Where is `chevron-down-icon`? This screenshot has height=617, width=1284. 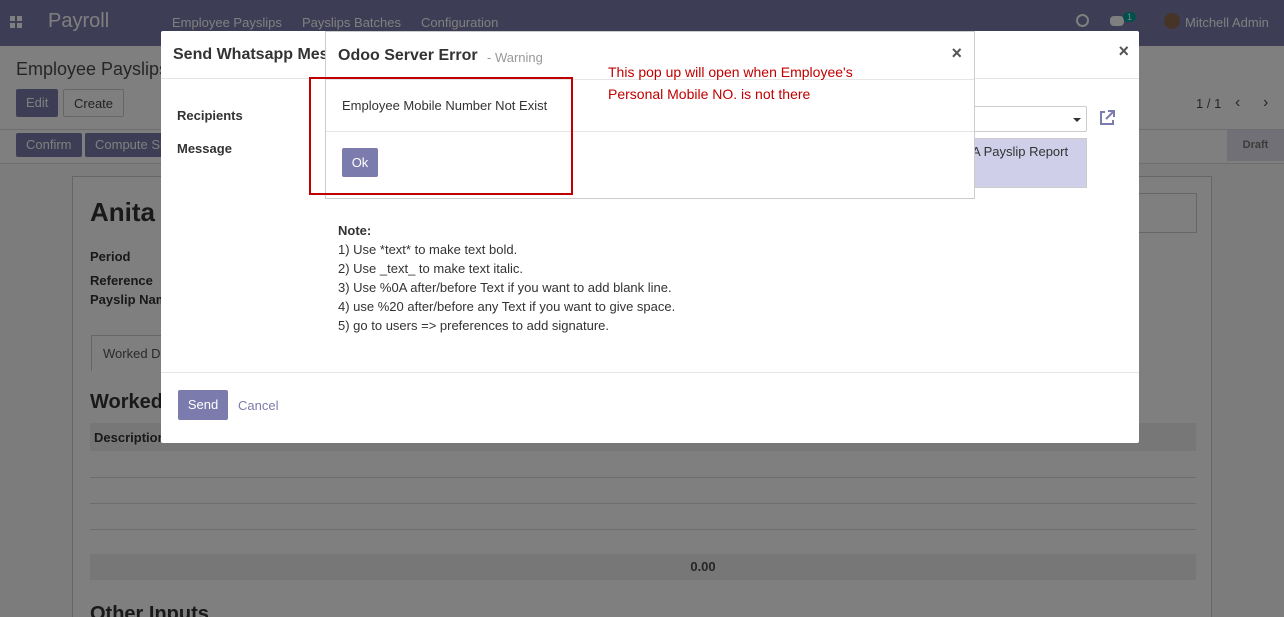 chevron-down-icon is located at coordinates (1077, 120).